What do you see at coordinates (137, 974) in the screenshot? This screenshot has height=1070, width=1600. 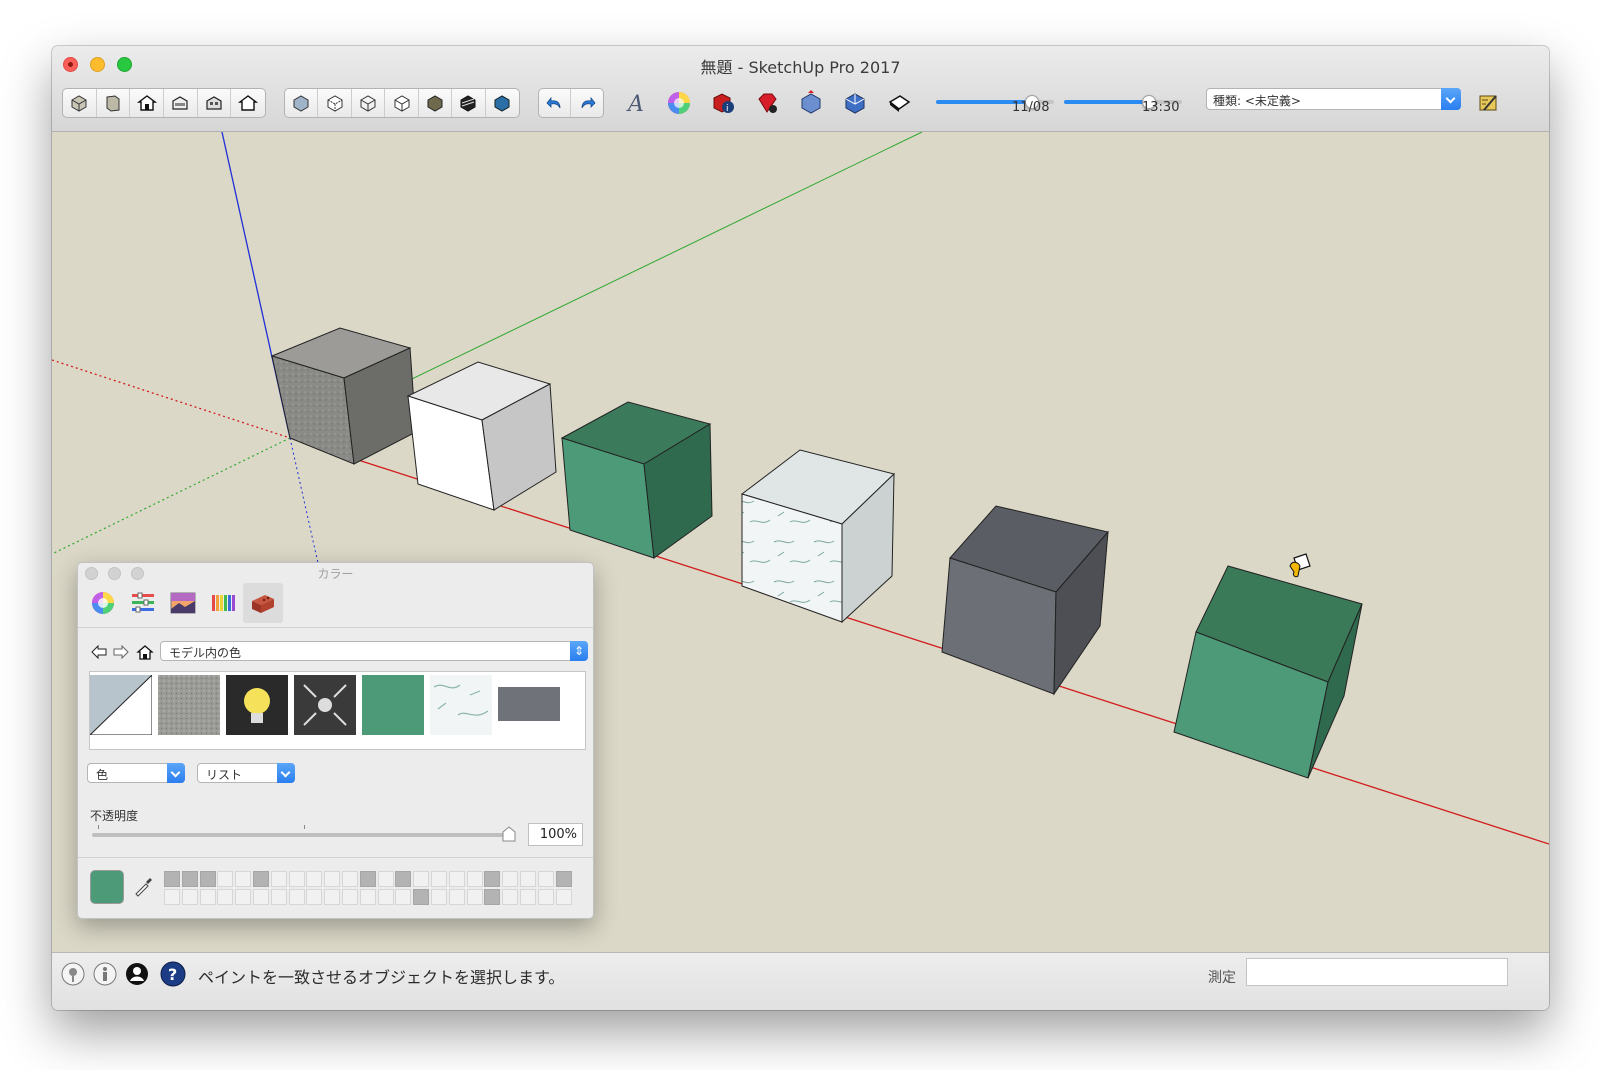 I see `user-account-icon` at bounding box center [137, 974].